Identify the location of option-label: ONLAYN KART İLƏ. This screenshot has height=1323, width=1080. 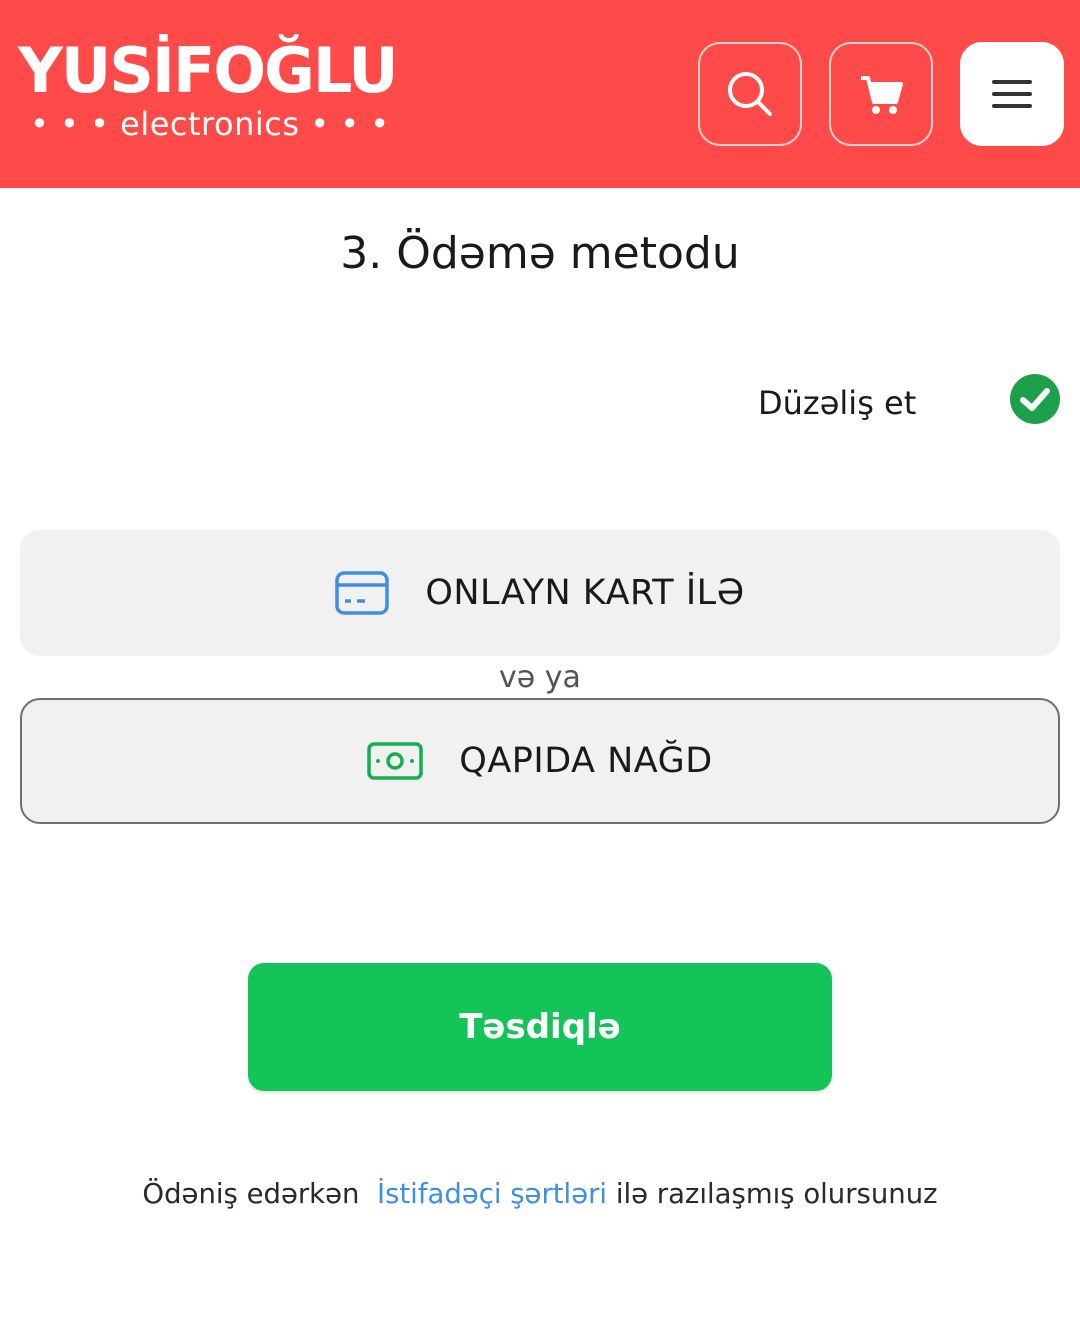
(585, 593).